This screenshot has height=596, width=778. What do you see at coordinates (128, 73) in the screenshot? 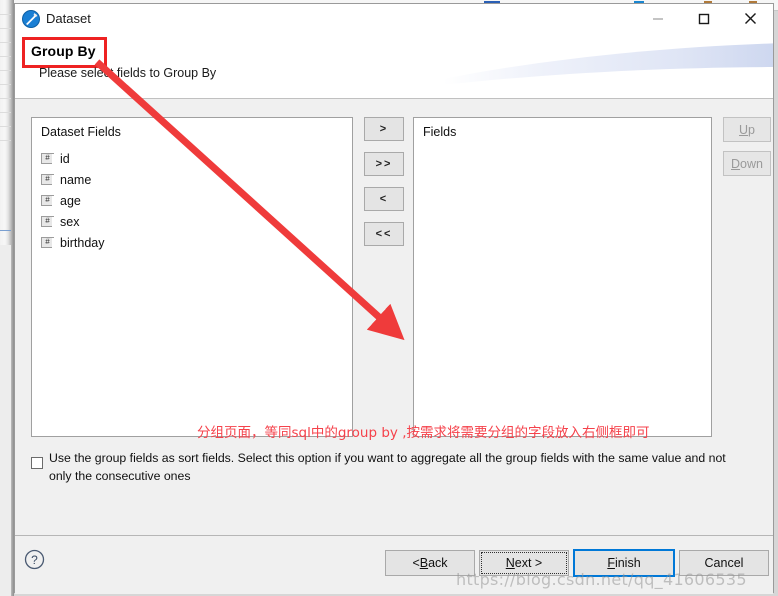
I see `page-description: Please select fields to Group By` at bounding box center [128, 73].